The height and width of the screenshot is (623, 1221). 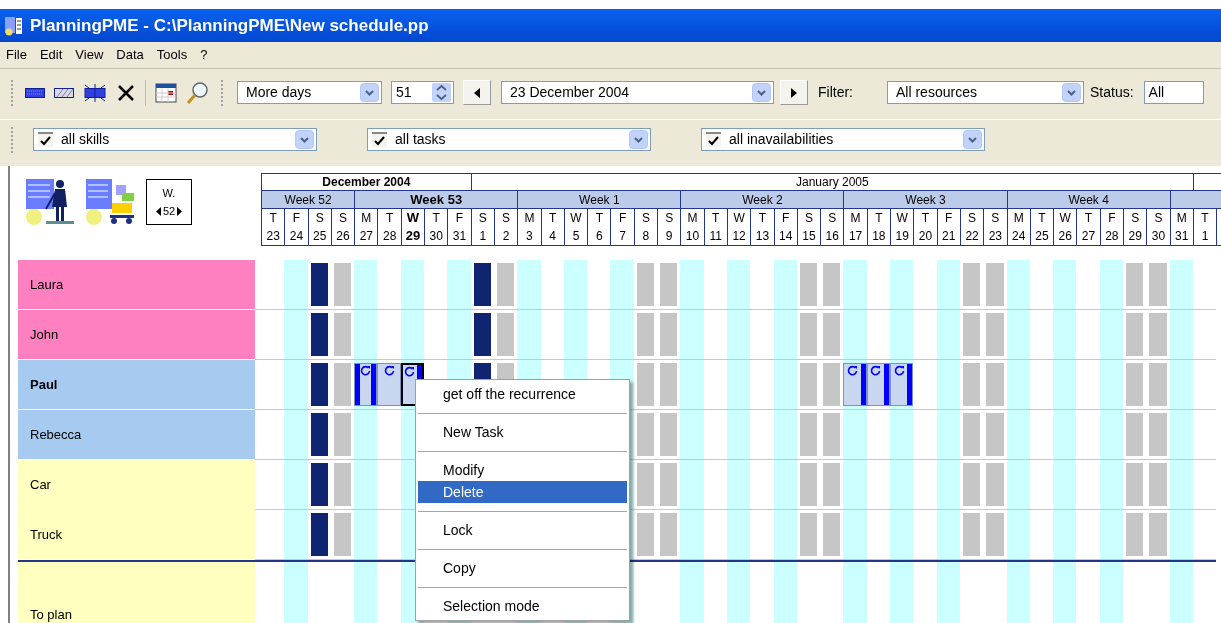 What do you see at coordinates (926, 200) in the screenshot?
I see `week-header: Week 3` at bounding box center [926, 200].